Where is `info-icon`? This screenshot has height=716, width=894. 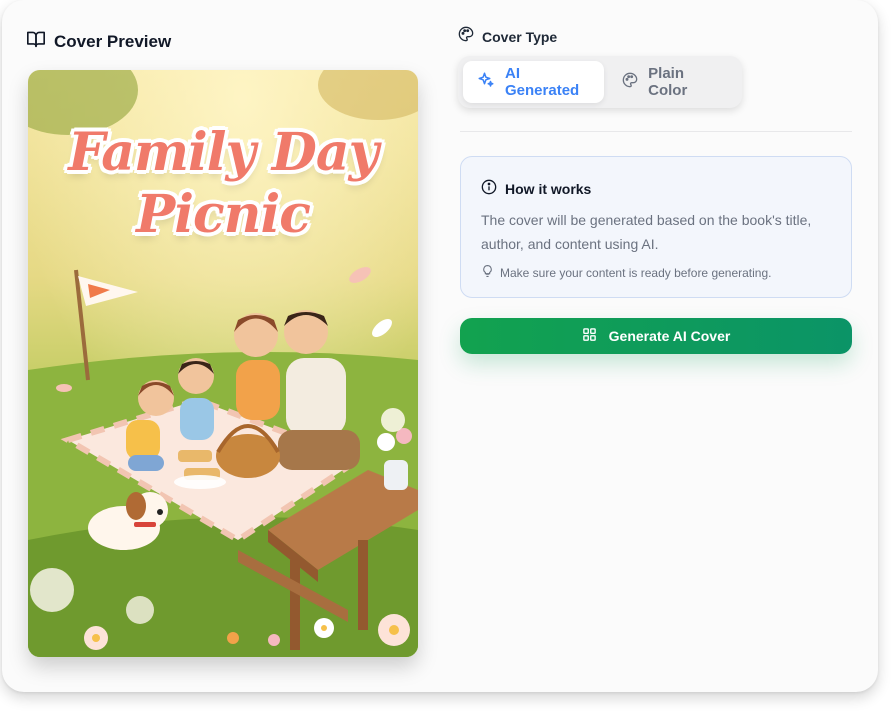 info-icon is located at coordinates (489, 188).